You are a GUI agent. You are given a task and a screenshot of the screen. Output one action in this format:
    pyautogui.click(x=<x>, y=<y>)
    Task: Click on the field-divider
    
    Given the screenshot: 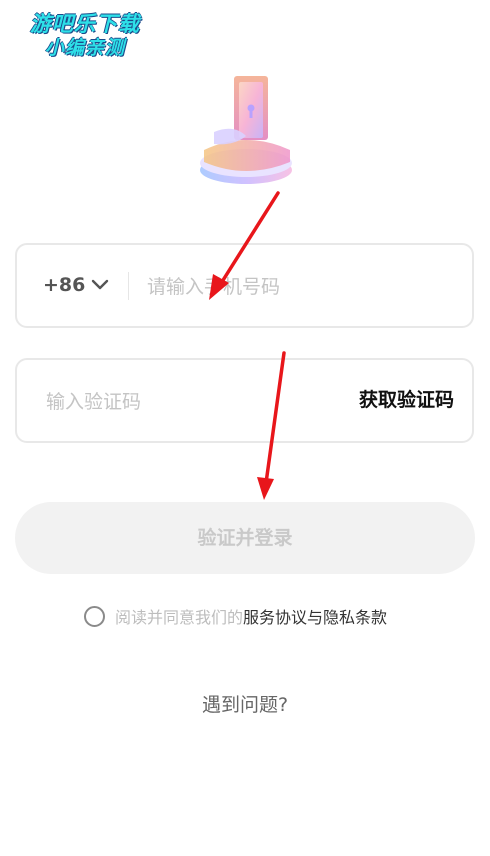 What is the action you would take?
    pyautogui.click(x=128, y=286)
    